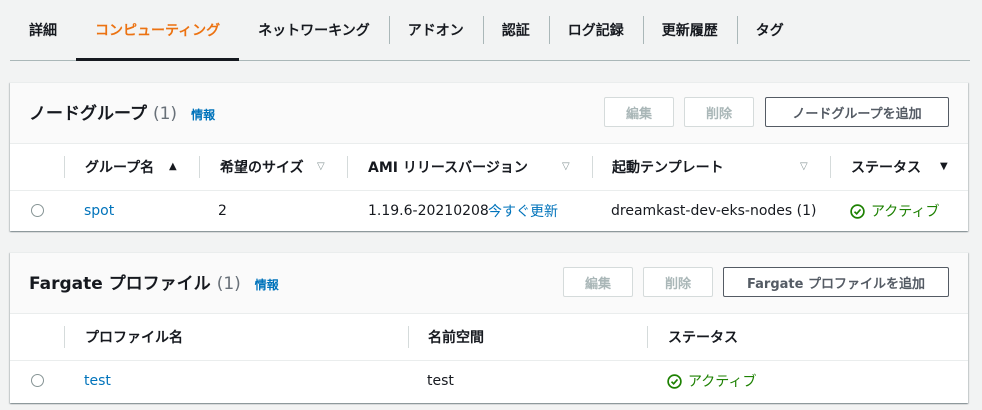 This screenshot has height=410, width=982. What do you see at coordinates (639, 112) in the screenshot?
I see `node-group-edit-button: 編集` at bounding box center [639, 112].